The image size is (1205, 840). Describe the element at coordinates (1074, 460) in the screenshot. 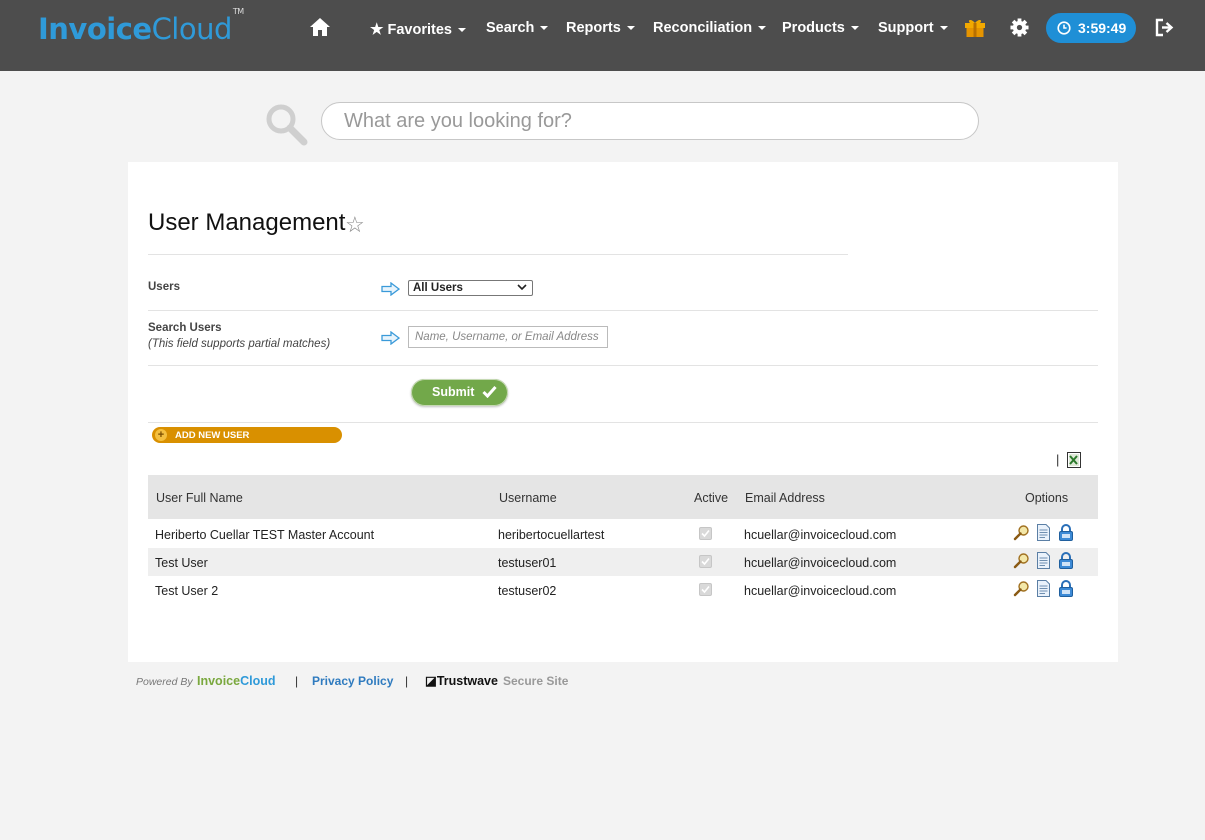

I see `excel-export-icon` at that location.